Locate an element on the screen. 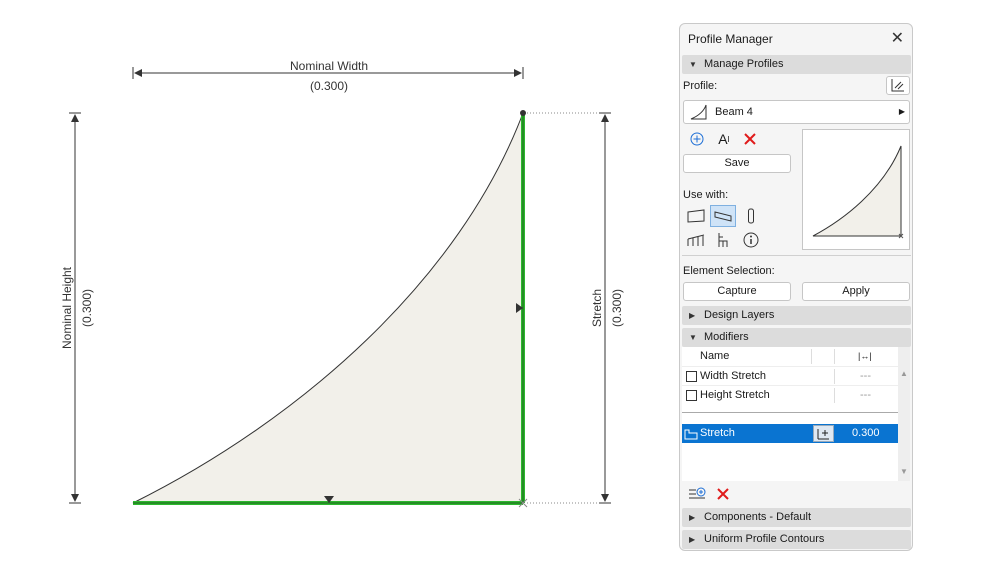 The width and height of the screenshot is (999, 587). column-icon is located at coordinates (751, 216).